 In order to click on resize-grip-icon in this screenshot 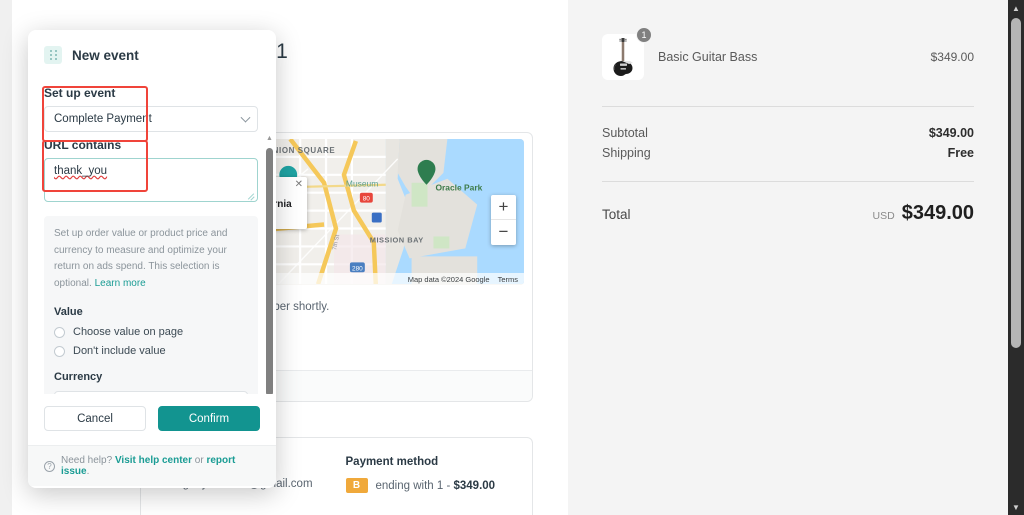, I will do `click(251, 195)`.